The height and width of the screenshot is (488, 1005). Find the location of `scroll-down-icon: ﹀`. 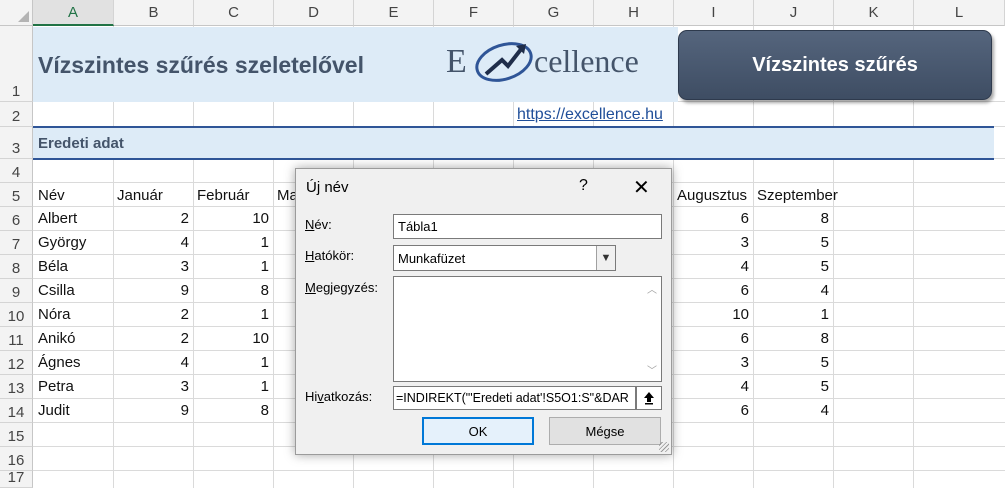

scroll-down-icon: ﹀ is located at coordinates (652, 369).